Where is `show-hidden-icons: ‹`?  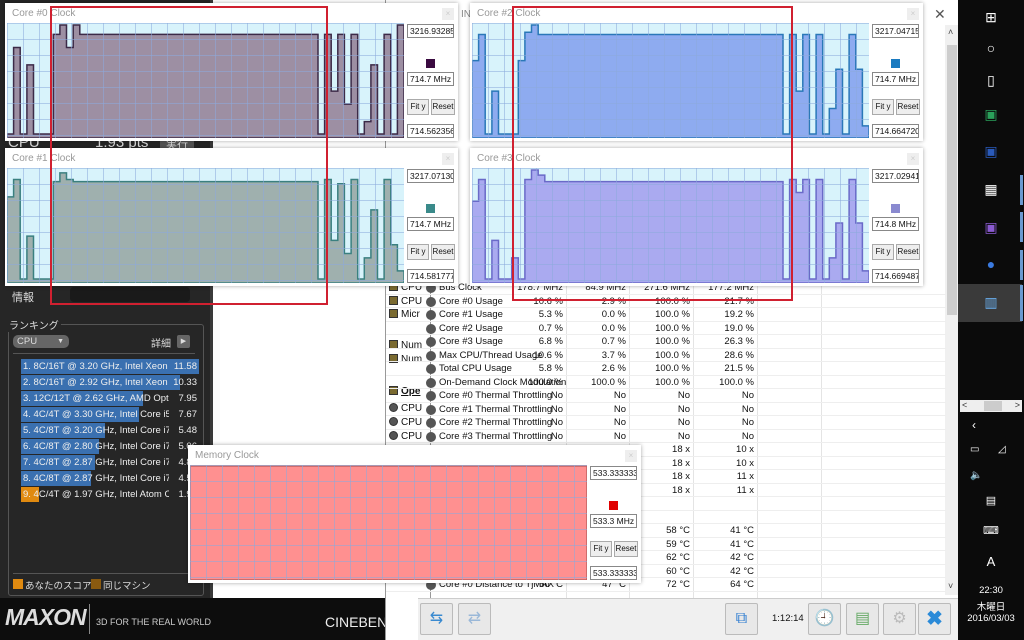
show-hidden-icons: ‹ is located at coordinates (974, 425).